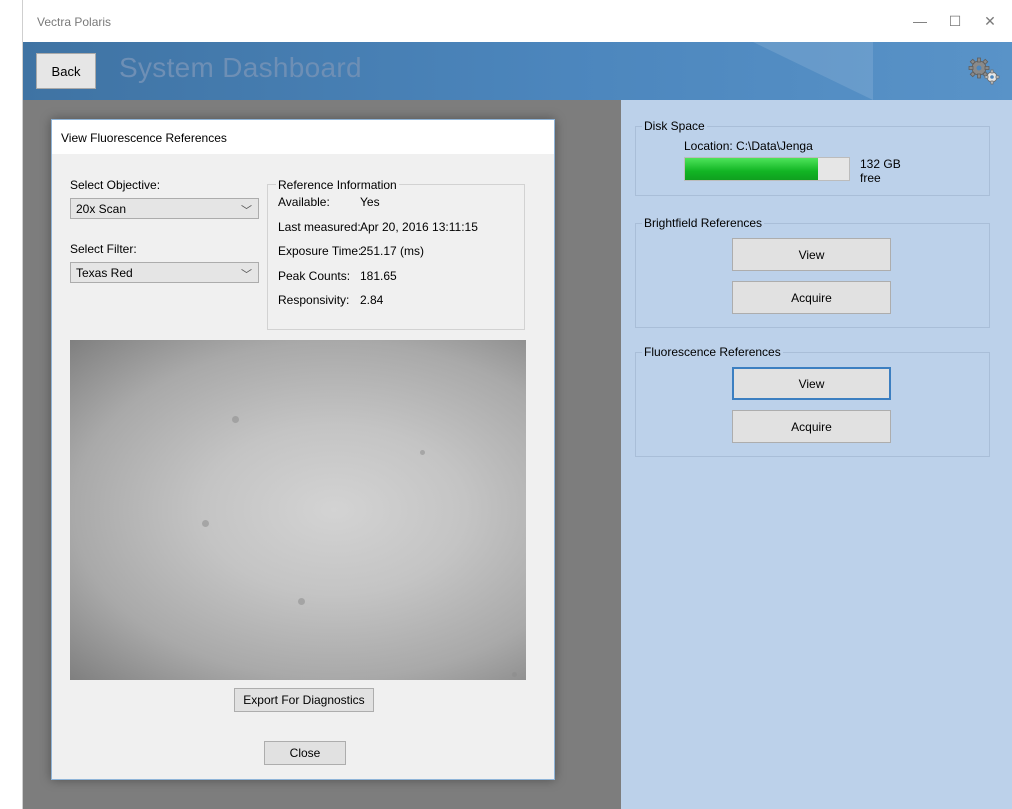 The height and width of the screenshot is (809, 1012). I want to click on brightfield-acquire-button: Acquire, so click(811, 297).